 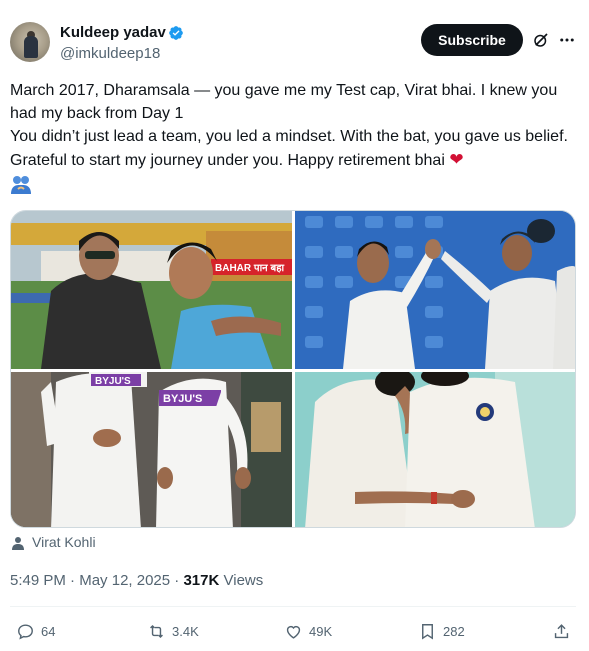 I want to click on repost-icon, so click(x=156, y=631).